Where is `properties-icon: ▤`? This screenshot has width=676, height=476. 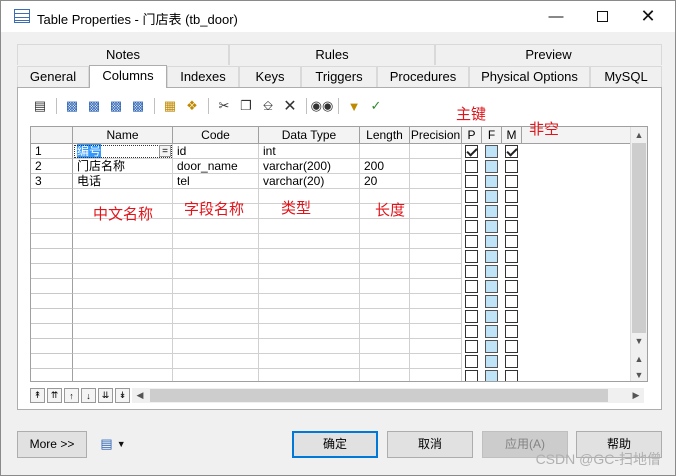 properties-icon: ▤ is located at coordinates (40, 106).